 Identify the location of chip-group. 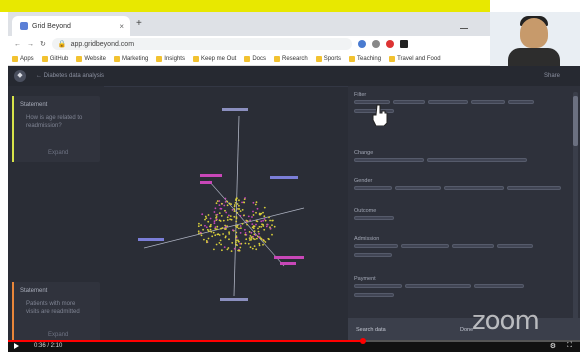
(459, 253).